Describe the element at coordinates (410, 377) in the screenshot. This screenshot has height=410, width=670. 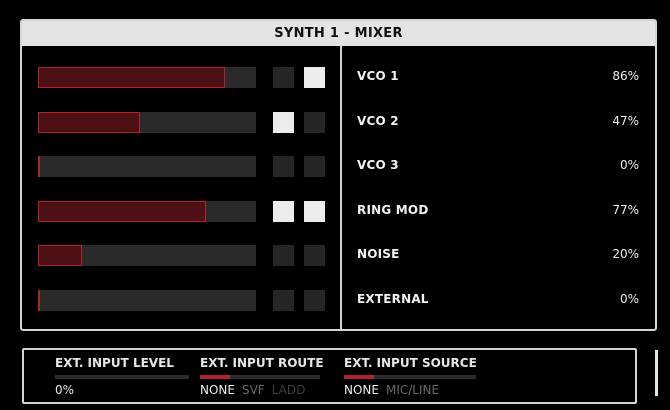
I see `ext-input-source-track` at that location.